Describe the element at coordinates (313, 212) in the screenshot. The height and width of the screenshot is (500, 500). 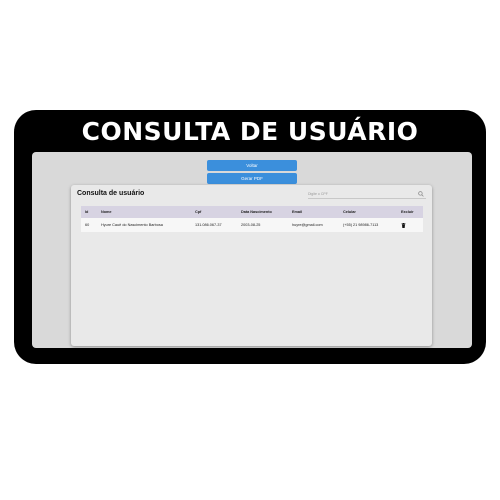
I see `header-email: Email` at that location.